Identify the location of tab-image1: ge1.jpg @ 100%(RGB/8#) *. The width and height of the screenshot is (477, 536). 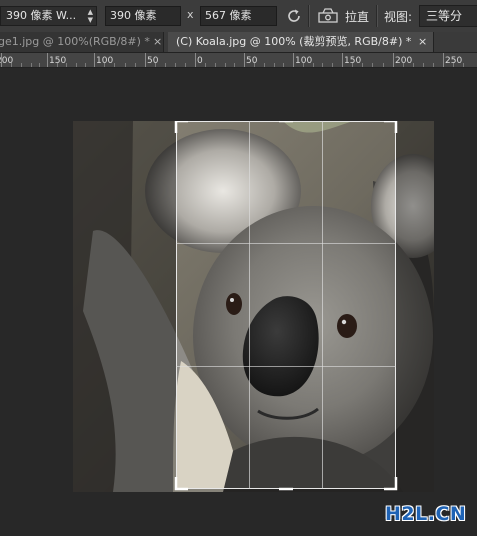
(82, 42).